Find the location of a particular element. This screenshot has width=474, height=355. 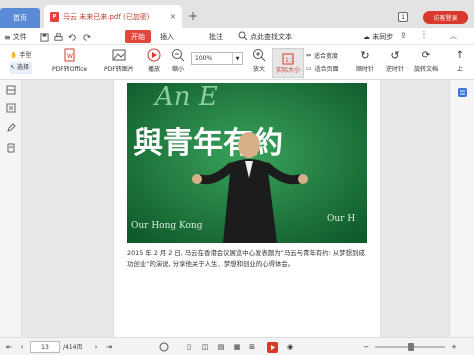

svg-text: 1:1 is located at coordinates (289, 60).